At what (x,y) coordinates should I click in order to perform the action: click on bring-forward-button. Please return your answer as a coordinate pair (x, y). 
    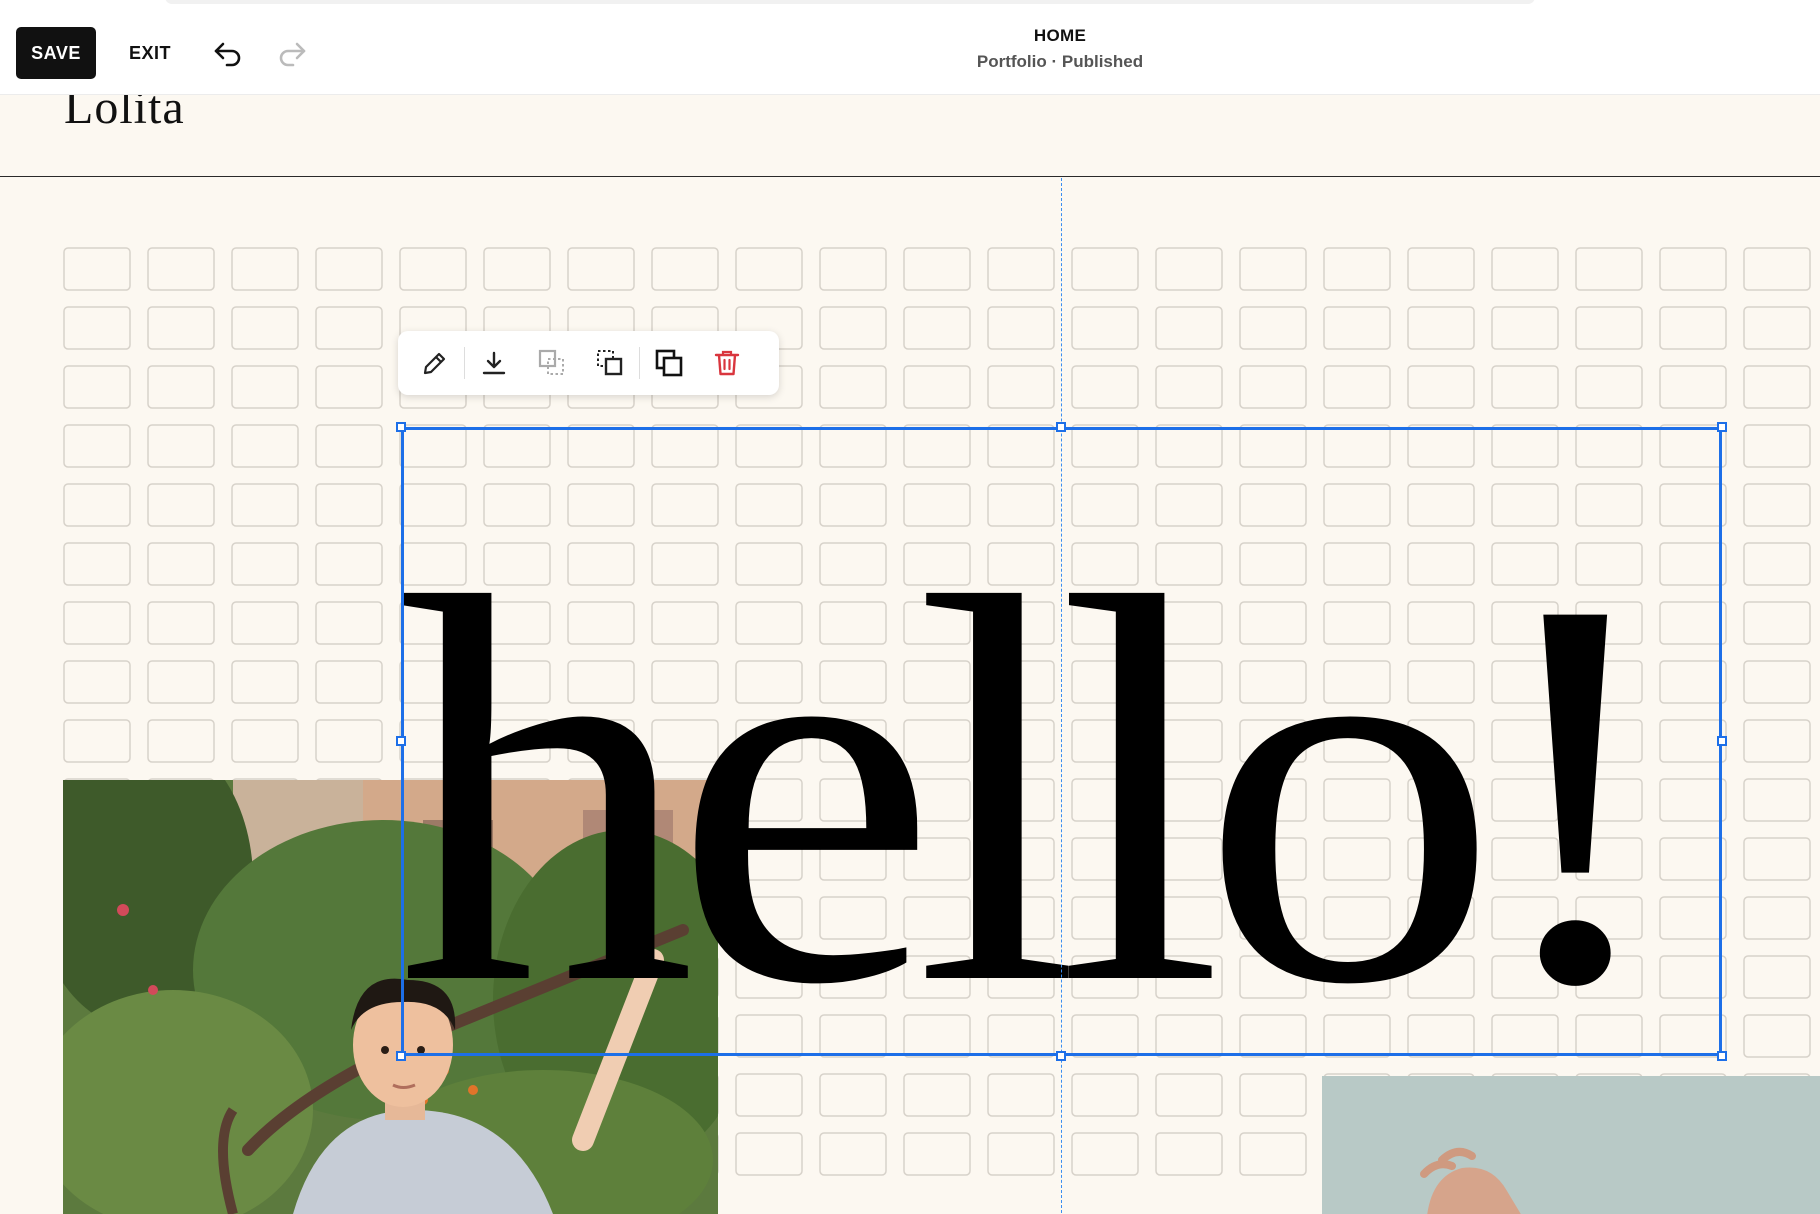
    Looking at the image, I should click on (610, 363).